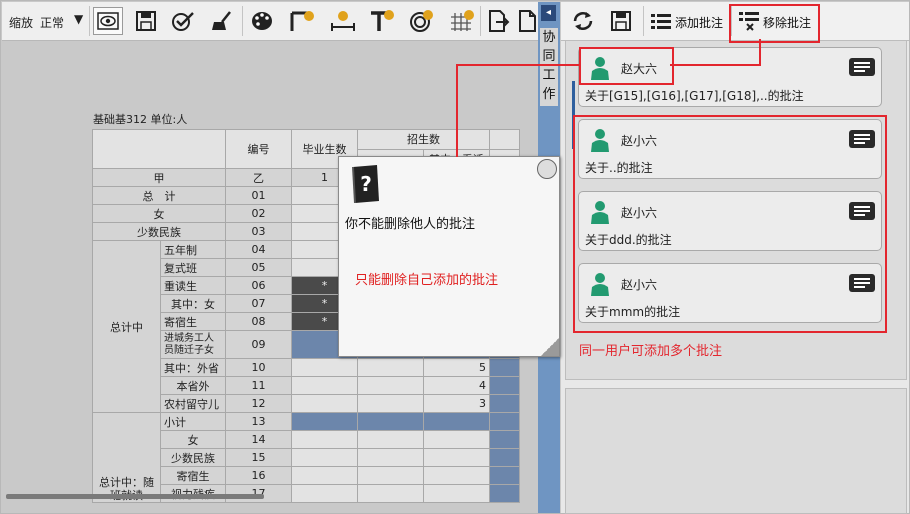  I want to click on broom-icon, so click(222, 21).